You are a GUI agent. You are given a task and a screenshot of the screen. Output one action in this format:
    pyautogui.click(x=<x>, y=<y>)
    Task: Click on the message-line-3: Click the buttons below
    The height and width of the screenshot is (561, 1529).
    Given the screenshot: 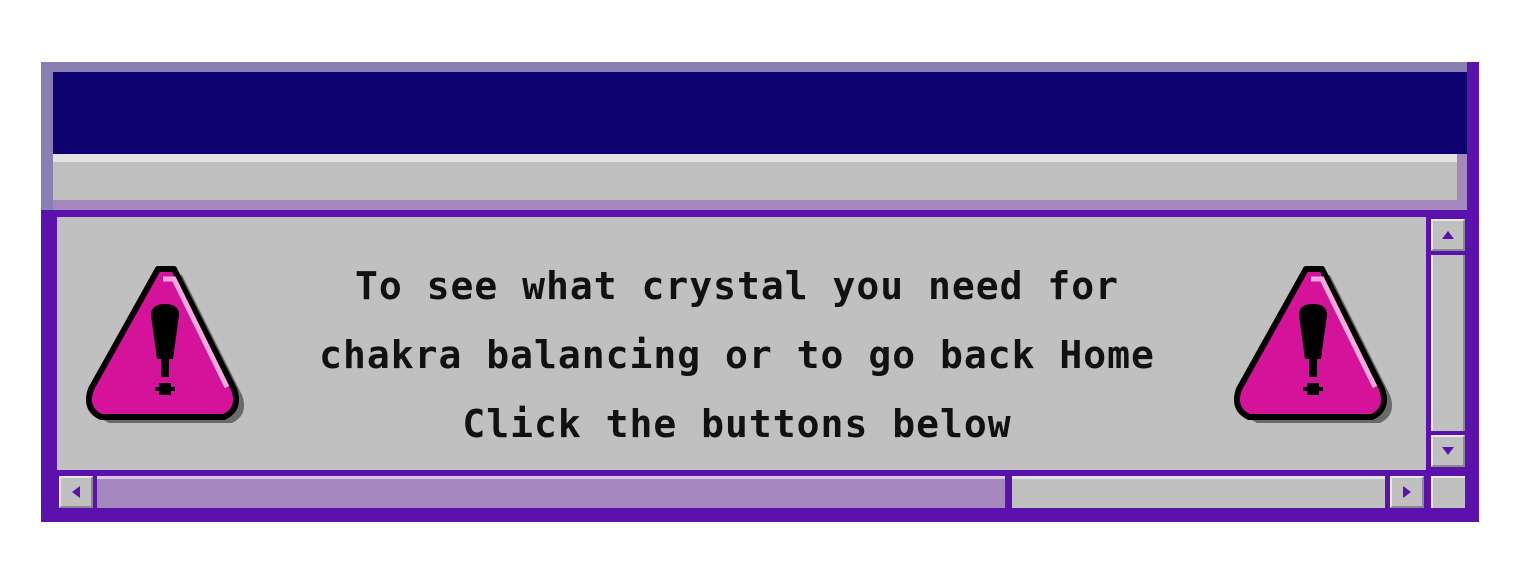 What is the action you would take?
    pyautogui.click(x=737, y=424)
    